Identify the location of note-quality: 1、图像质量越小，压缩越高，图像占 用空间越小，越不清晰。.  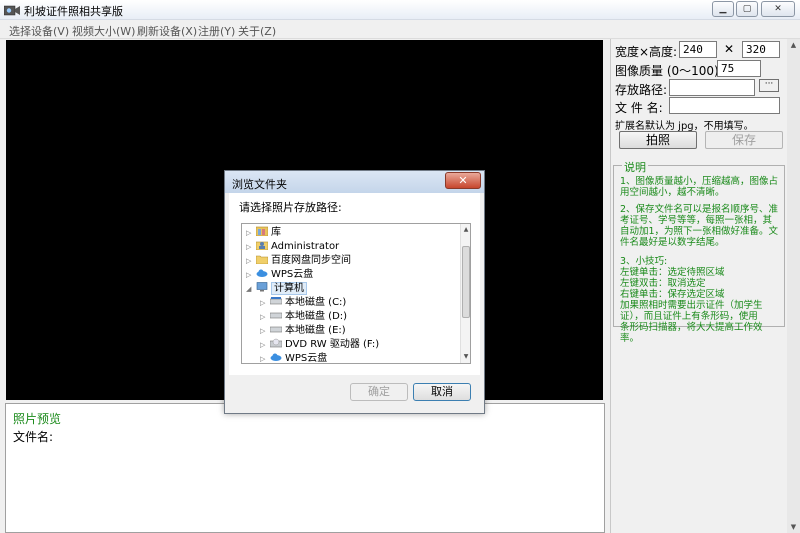
(699, 187).